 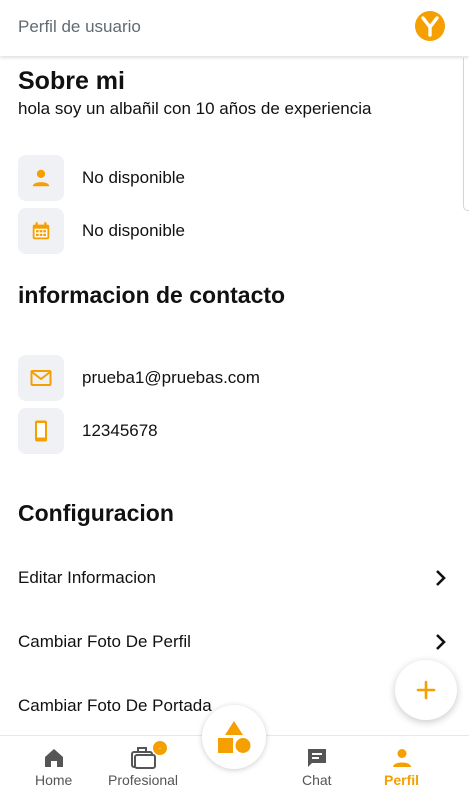 I want to click on nav-item-profesional: · Profesional, so click(x=143, y=764).